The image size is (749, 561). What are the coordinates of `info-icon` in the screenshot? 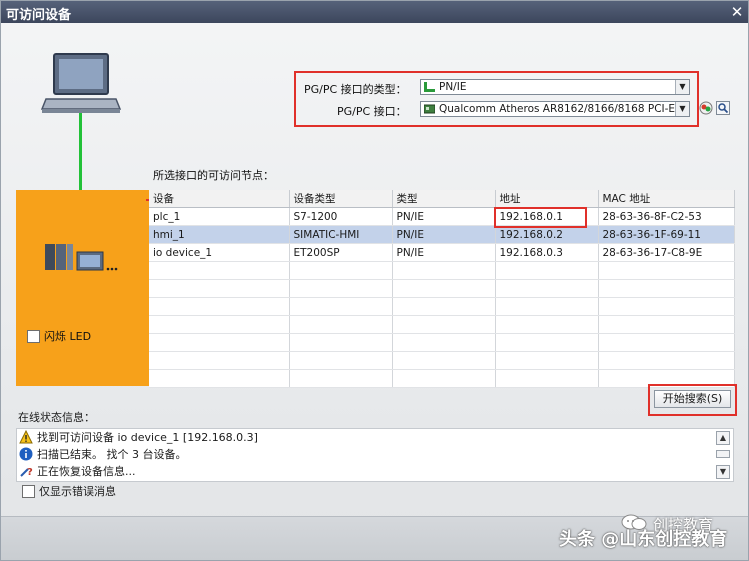 It's located at (26, 454).